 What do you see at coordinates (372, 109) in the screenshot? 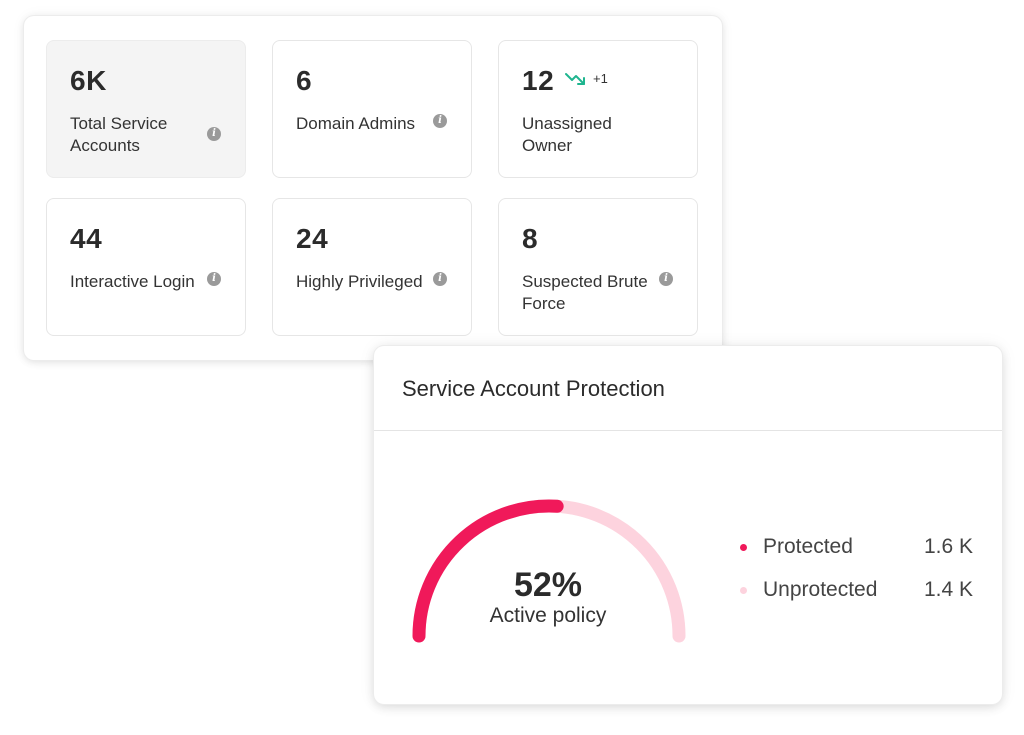
I see `stat-tile-domain-admins: 6 Domain Admins i` at bounding box center [372, 109].